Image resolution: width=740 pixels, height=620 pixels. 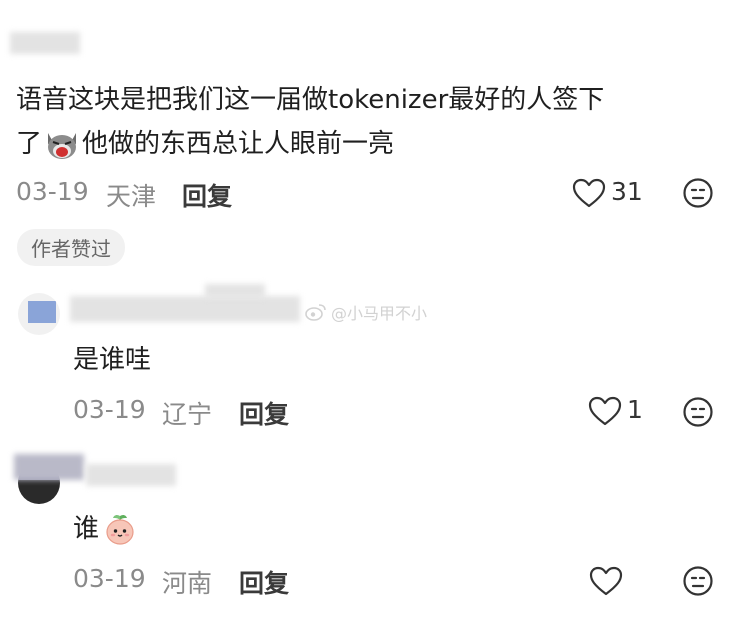 I want to click on reply-location: 辽宁, so click(x=187, y=414).